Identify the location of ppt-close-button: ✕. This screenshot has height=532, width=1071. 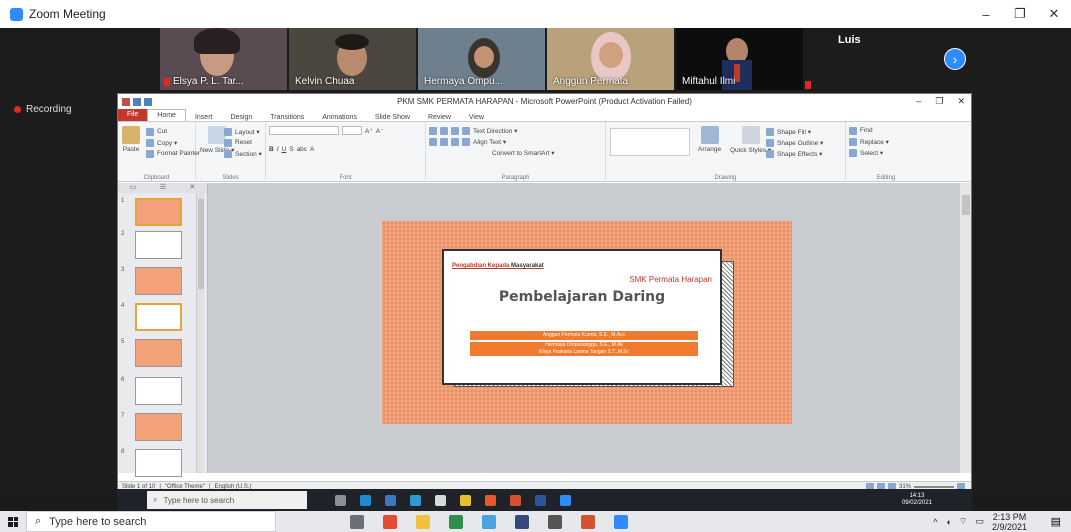
(961, 101).